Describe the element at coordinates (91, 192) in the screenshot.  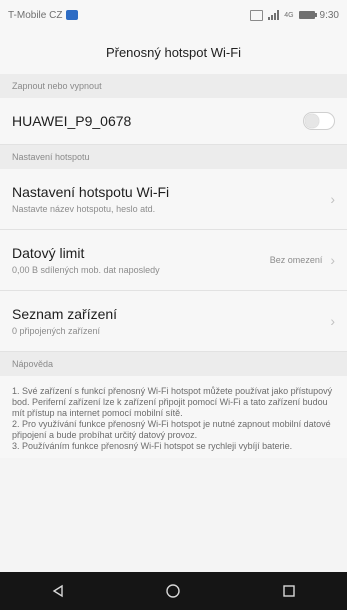
I see `row-title: Nastavení hotspotu Wi-Fi` at that location.